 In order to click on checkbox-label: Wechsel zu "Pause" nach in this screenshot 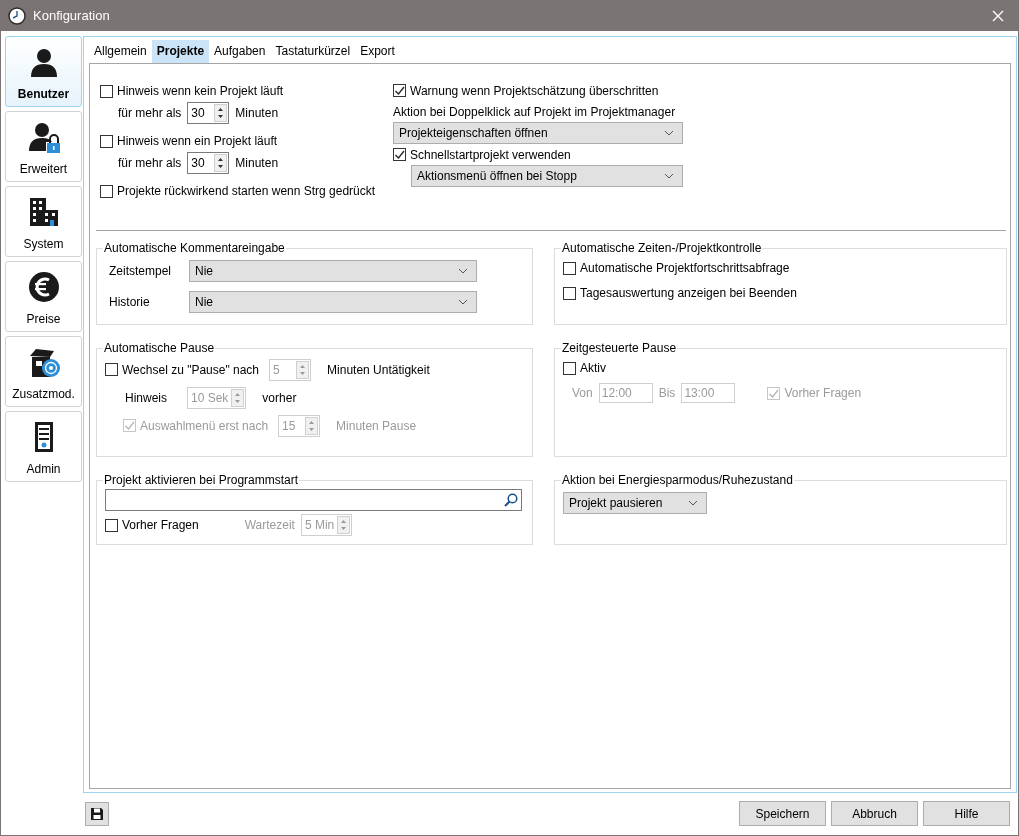, I will do `click(191, 369)`.